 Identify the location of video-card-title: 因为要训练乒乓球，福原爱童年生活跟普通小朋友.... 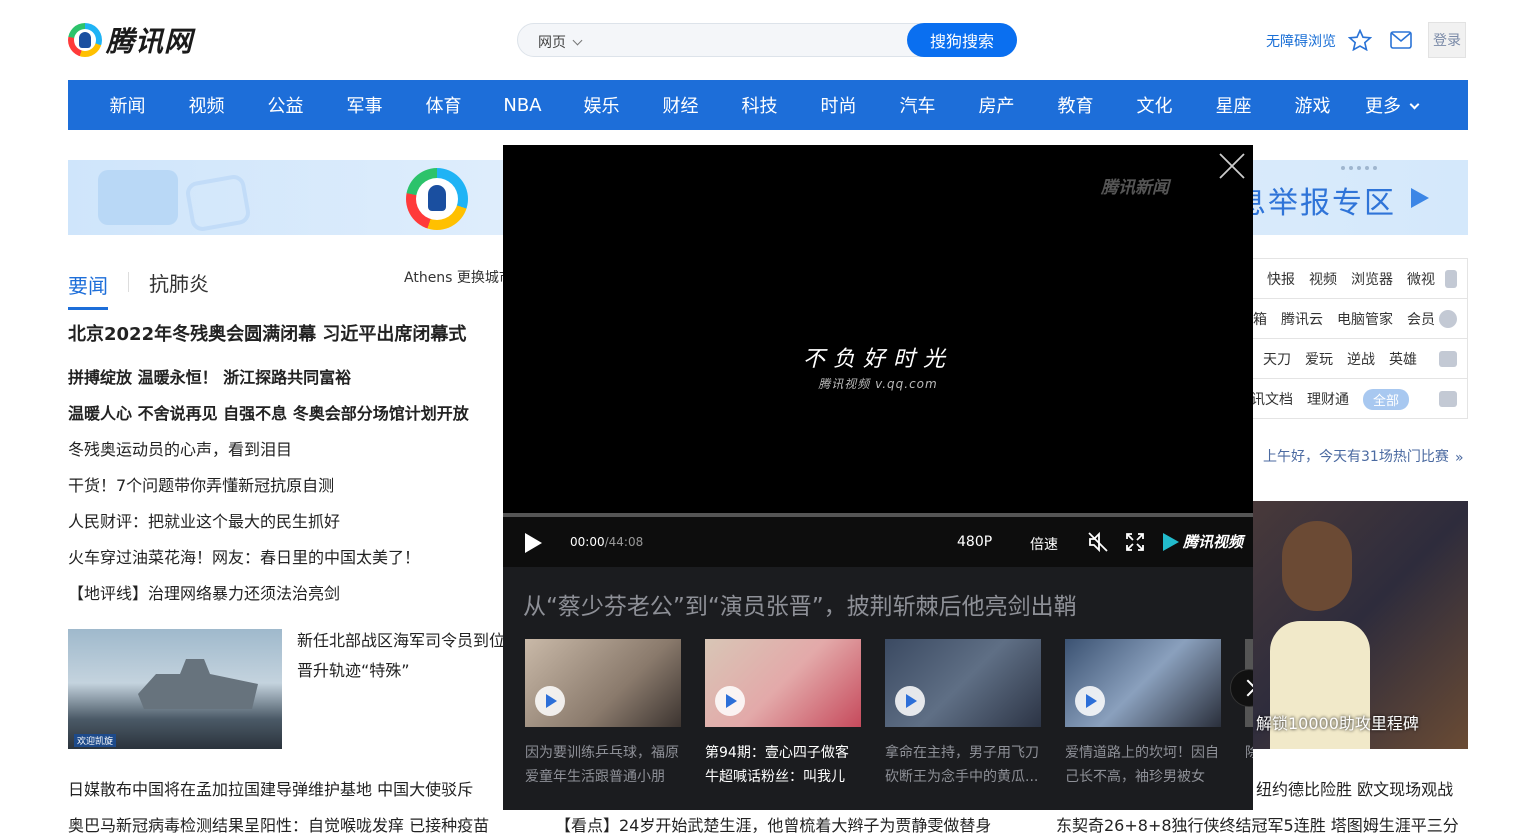
(604, 765).